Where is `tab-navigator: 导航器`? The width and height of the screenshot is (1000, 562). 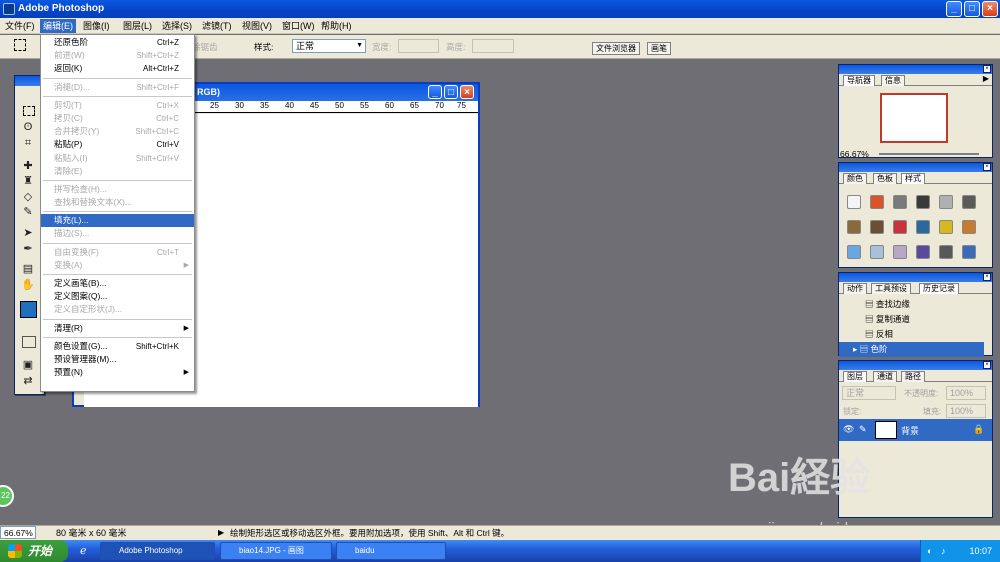
tab-navigator: 导航器 is located at coordinates (859, 80).